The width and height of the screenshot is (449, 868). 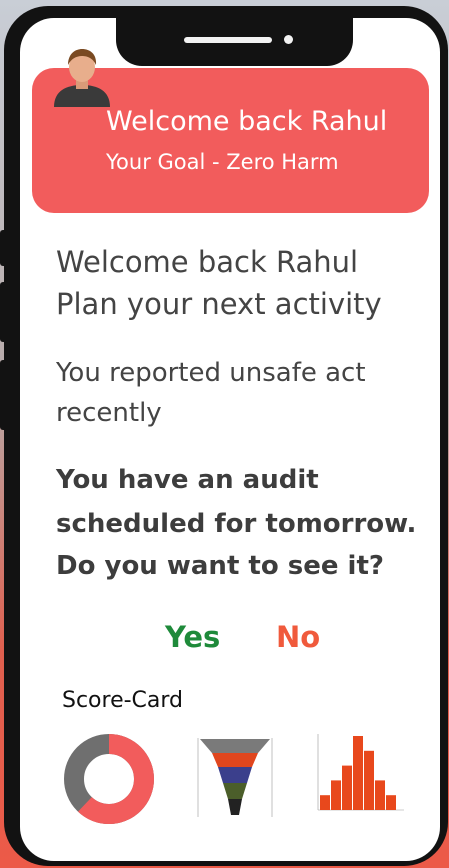 What do you see at coordinates (211, 373) in the screenshot?
I see `report-line-1: You reported unsafe act` at bounding box center [211, 373].